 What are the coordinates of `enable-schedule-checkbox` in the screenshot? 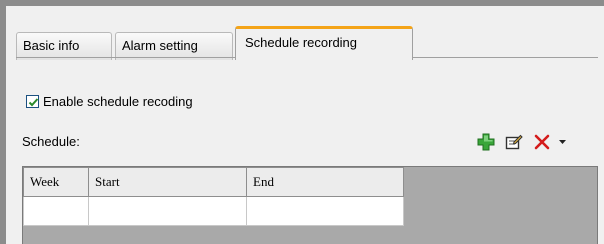 It's located at (32, 101).